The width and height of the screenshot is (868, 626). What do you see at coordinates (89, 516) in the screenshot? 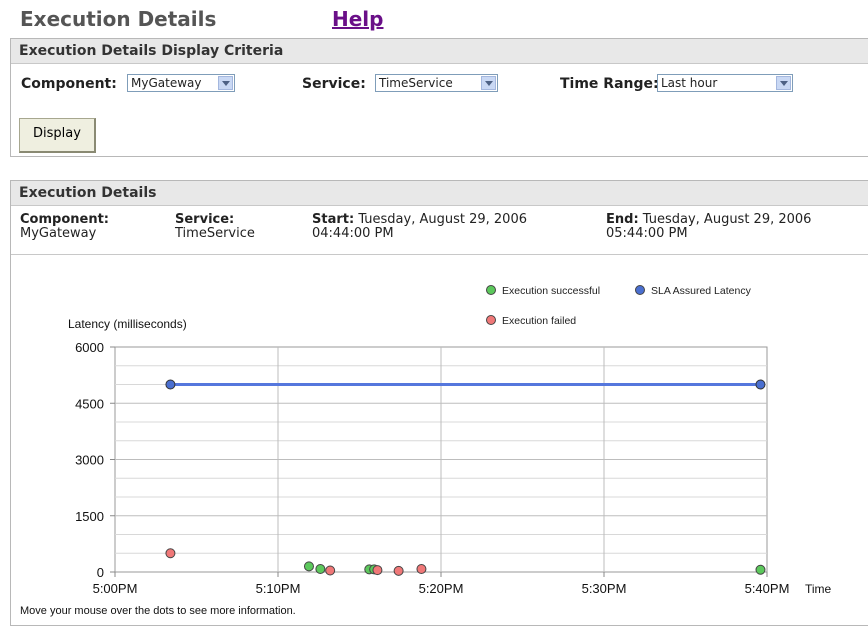
I see `y-tick-label: 1500` at bounding box center [89, 516].